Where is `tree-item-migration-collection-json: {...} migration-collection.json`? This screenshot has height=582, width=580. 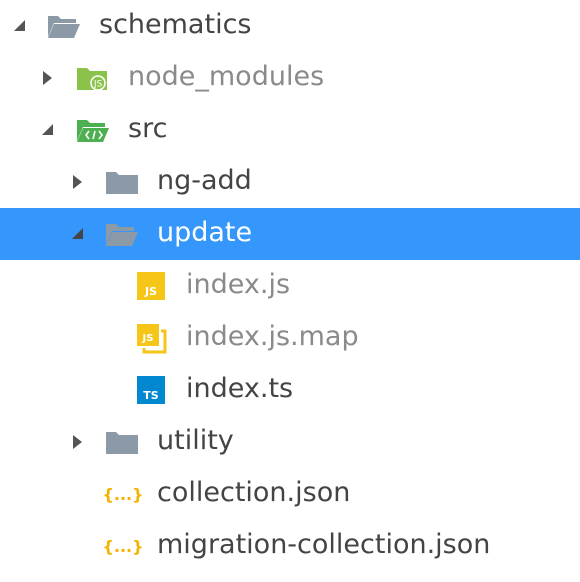 tree-item-migration-collection-json: {...} migration-collection.json is located at coordinates (290, 546).